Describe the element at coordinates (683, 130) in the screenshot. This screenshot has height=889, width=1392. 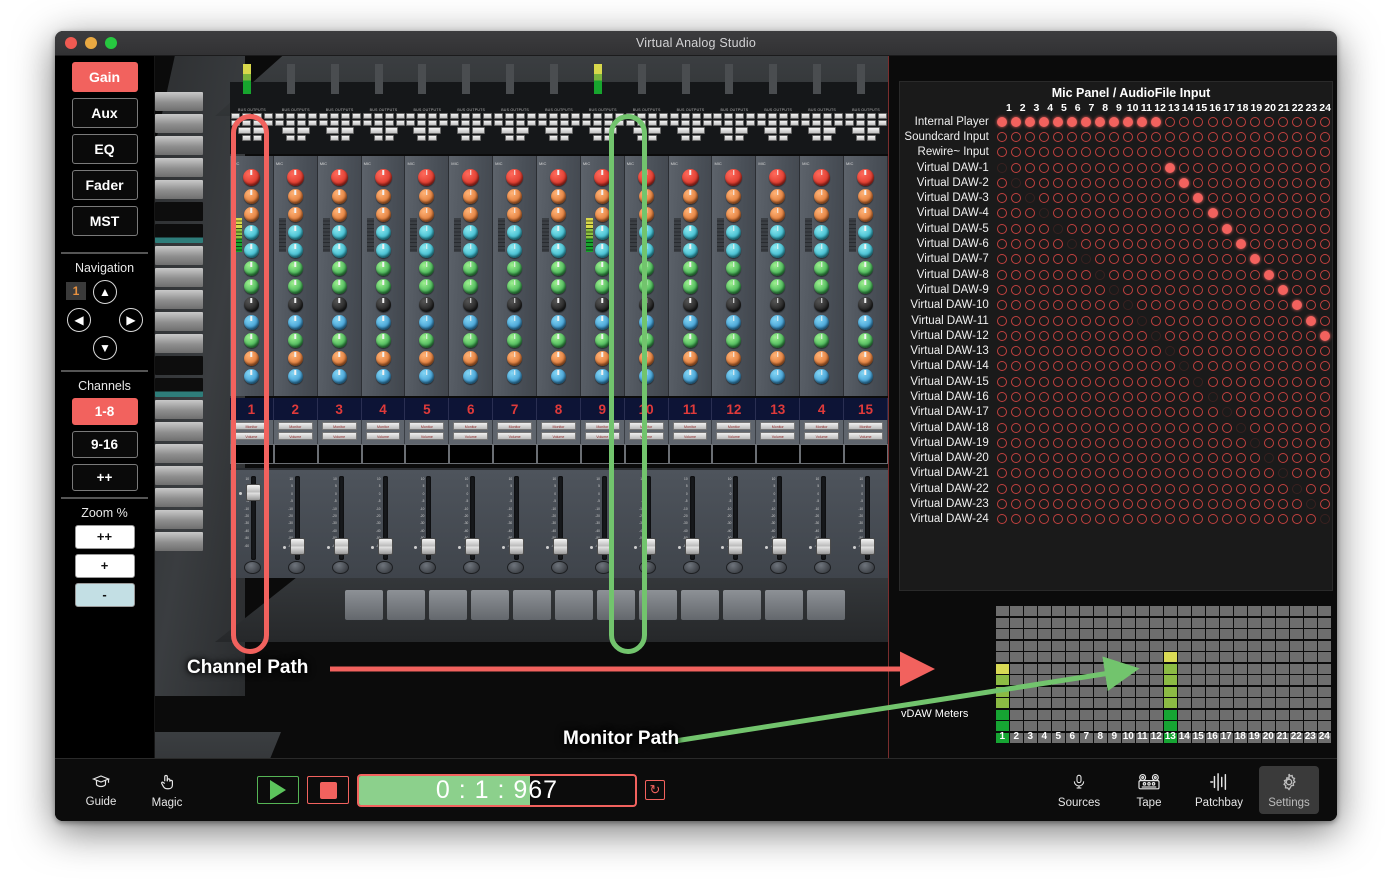
I see `pre-button` at that location.